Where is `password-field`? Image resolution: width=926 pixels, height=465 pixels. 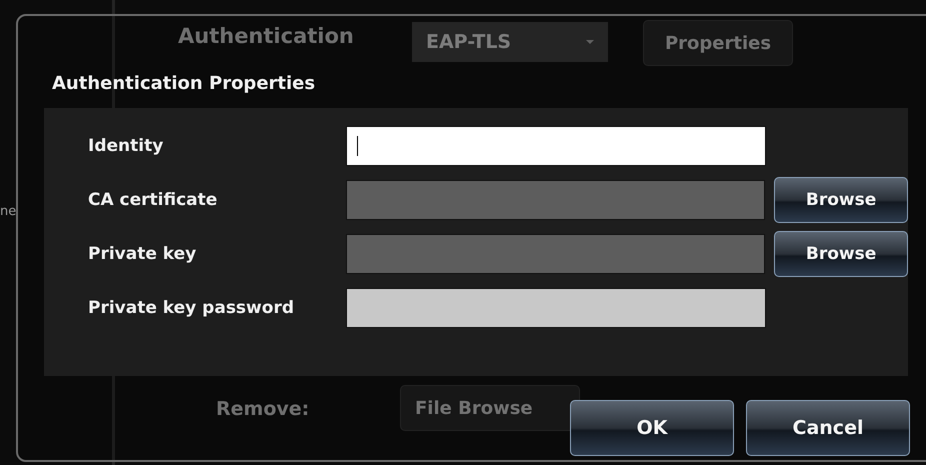 password-field is located at coordinates (556, 308).